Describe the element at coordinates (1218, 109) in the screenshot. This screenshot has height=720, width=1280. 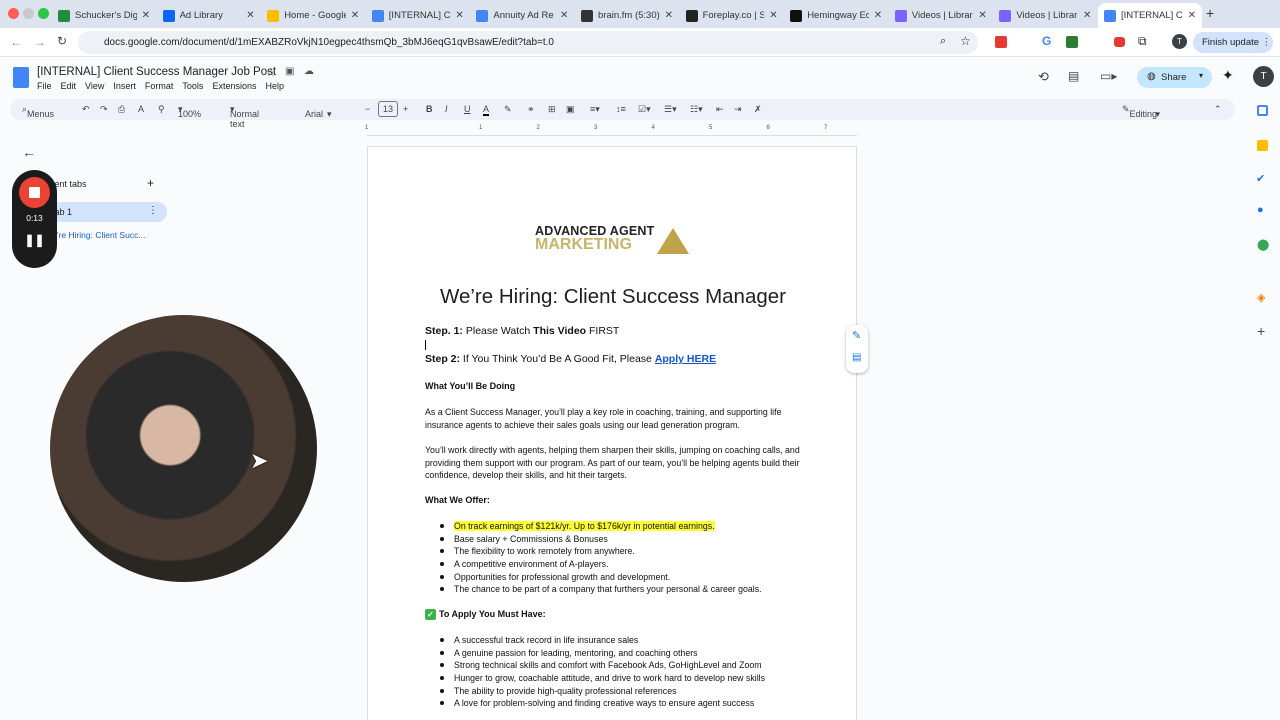
I see `hide-menus-icon: ⌃` at that location.